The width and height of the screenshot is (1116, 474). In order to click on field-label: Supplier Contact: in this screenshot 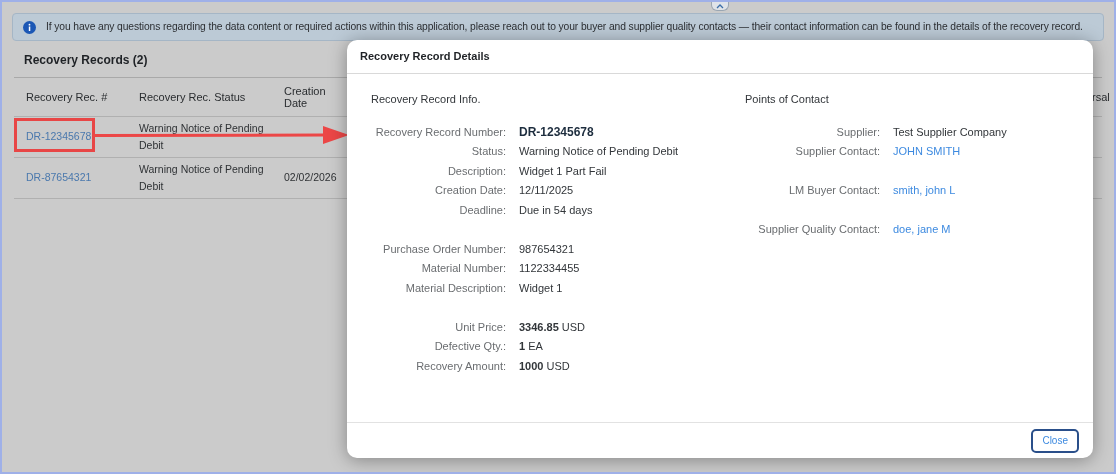, I will do `click(837, 151)`.